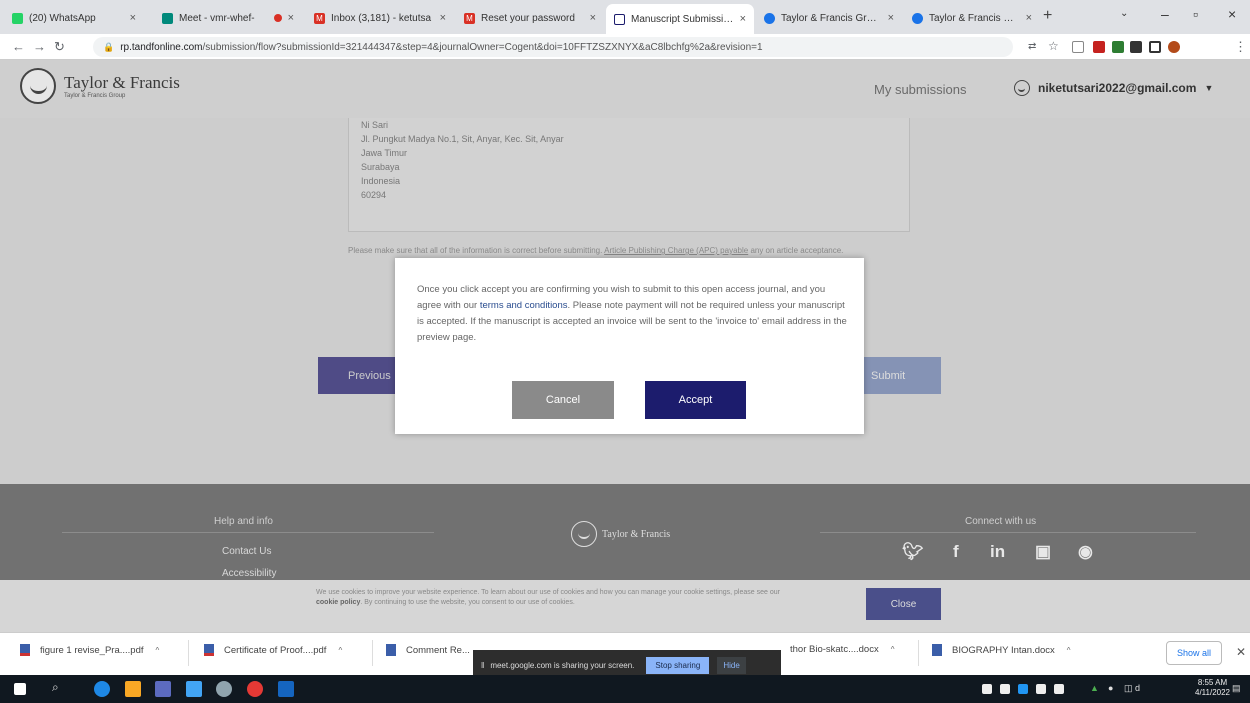 The image size is (1250, 703). What do you see at coordinates (18, 46) in the screenshot?
I see `back-icon: ←` at bounding box center [18, 46].